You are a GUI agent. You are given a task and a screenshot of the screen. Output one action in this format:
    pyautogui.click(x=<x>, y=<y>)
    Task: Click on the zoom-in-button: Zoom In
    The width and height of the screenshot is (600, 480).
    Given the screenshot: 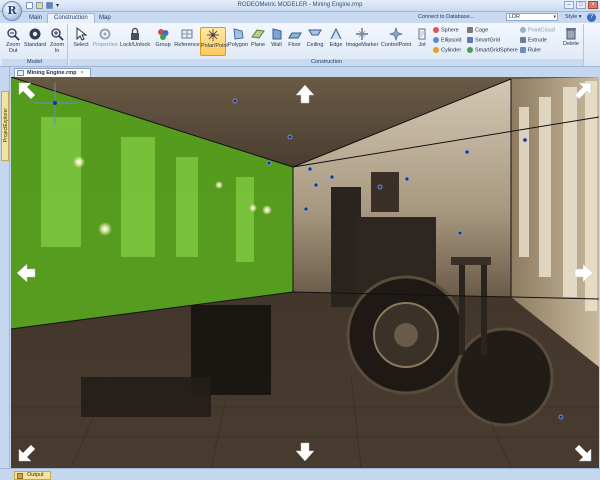 What is the action you would take?
    pyautogui.click(x=57, y=40)
    